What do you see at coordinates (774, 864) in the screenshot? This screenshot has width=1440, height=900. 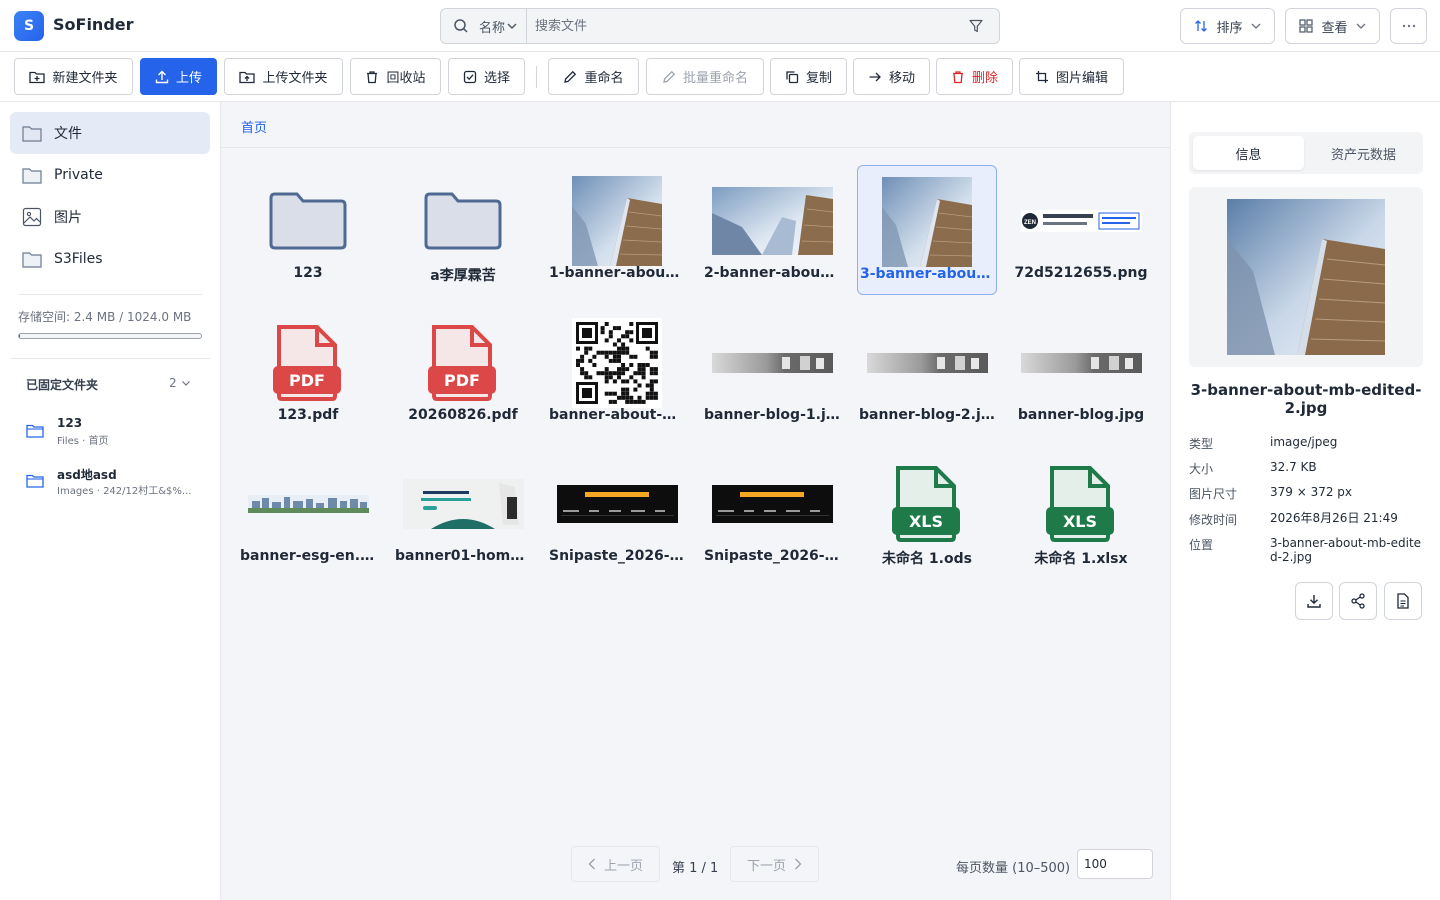 I see `next-page-button: 下一页` at bounding box center [774, 864].